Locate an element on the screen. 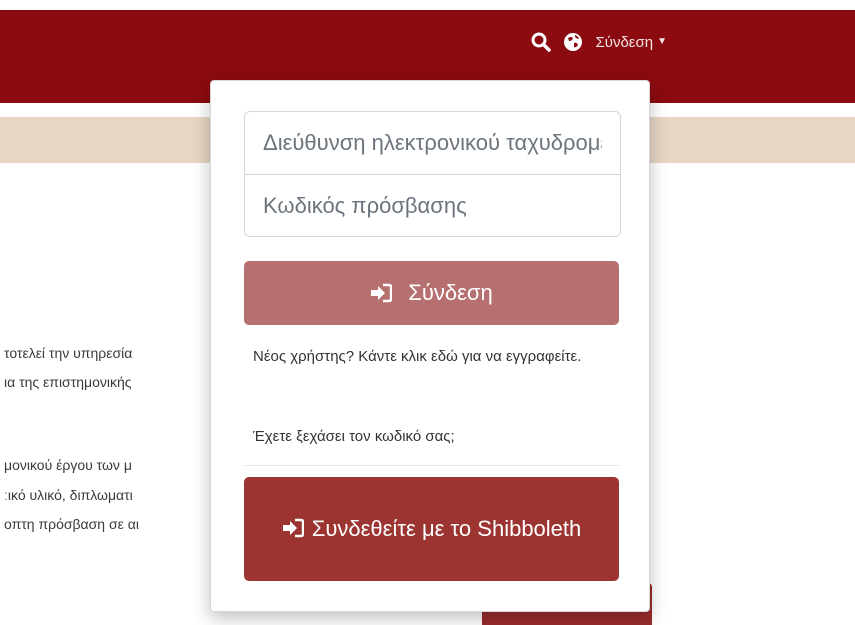 Image resolution: width=855 pixels, height=625 pixels. credentials-input-group is located at coordinates (432, 174).